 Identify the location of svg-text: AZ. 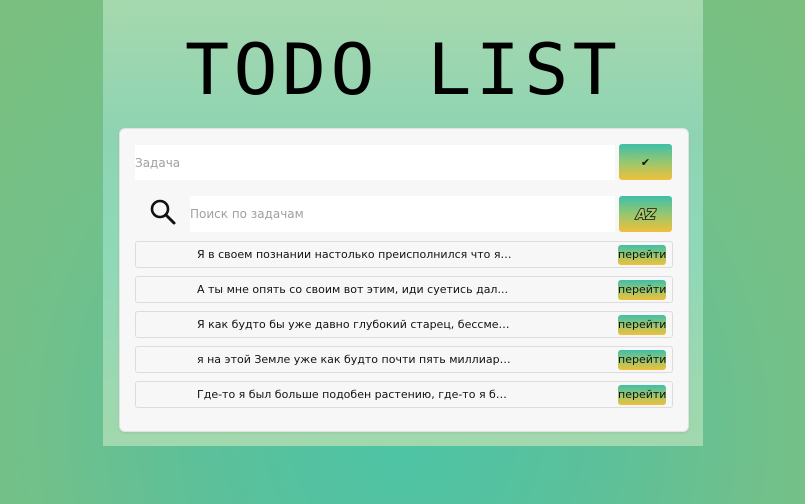
(645, 215).